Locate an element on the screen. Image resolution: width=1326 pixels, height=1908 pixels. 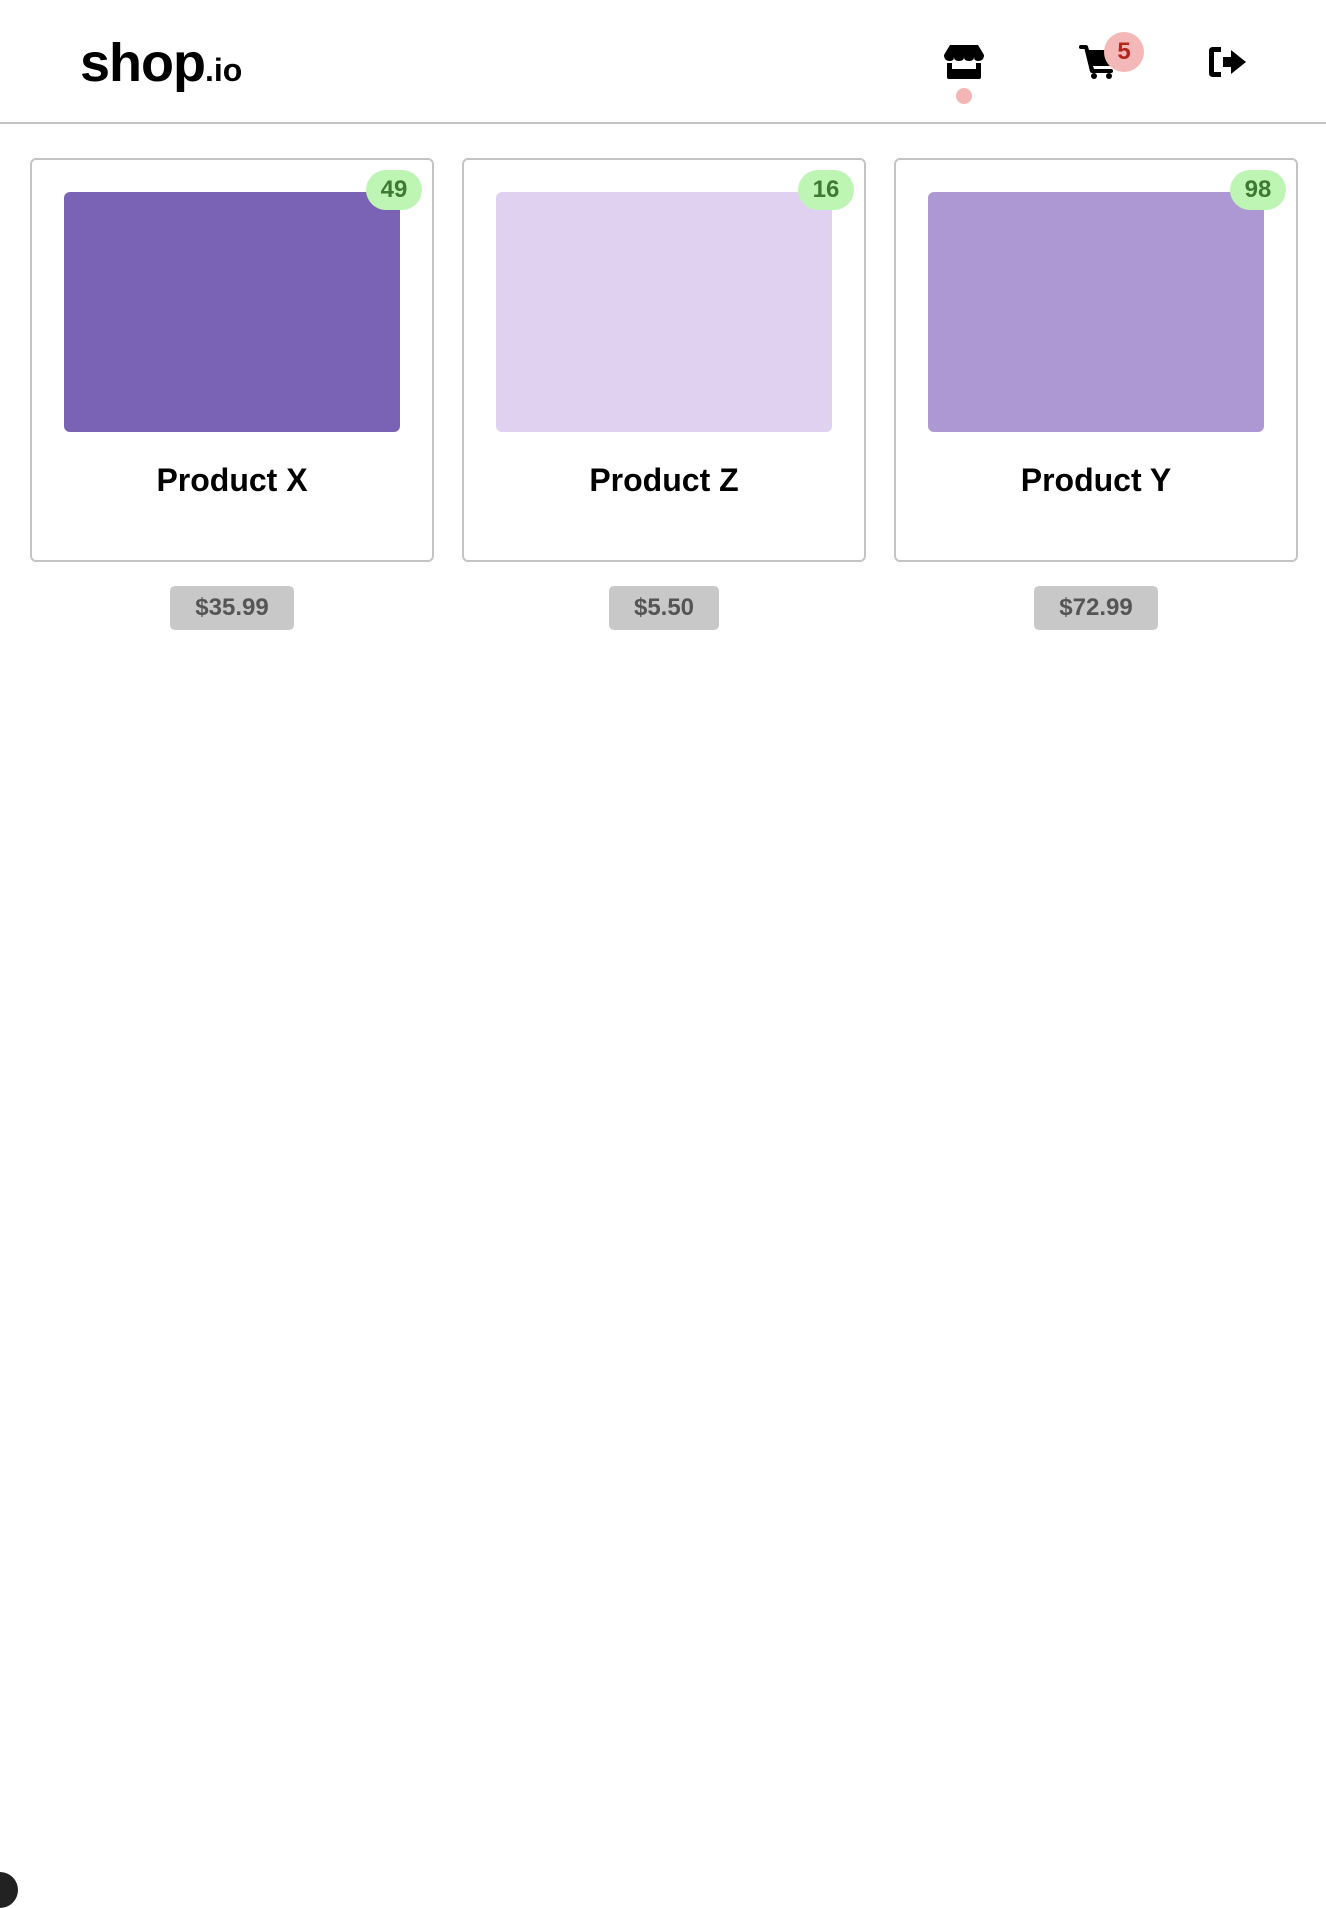
product-item: 49 Product X $35.99 is located at coordinates (232, 394).